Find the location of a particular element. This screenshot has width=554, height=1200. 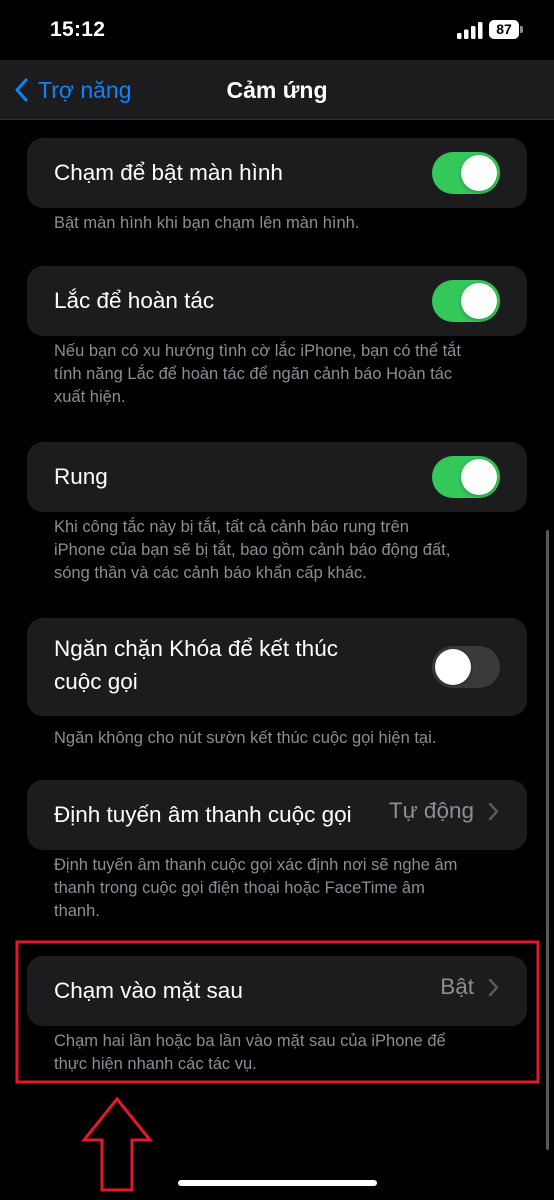

red-outline is located at coordinates (277, 1012).